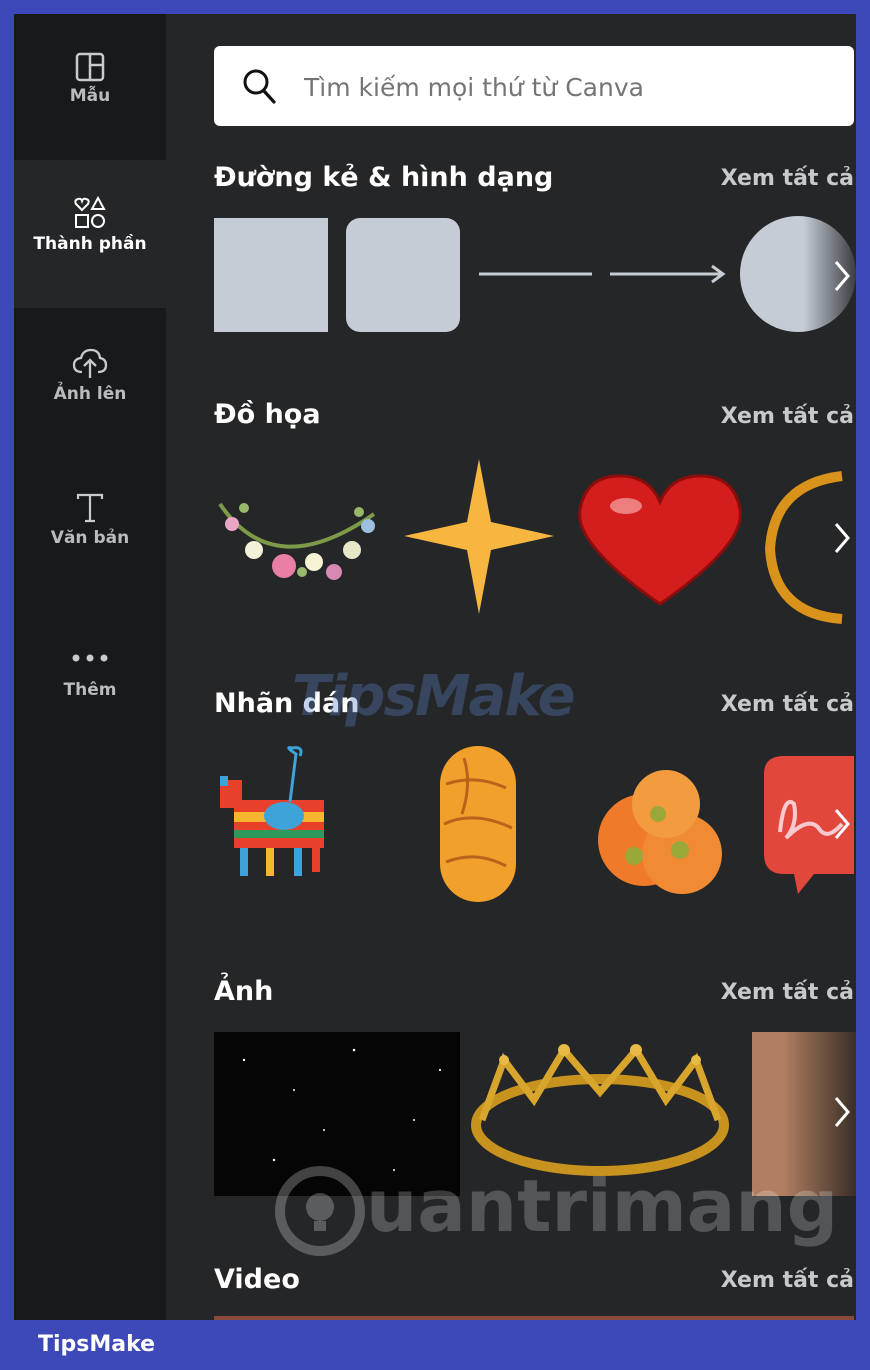  Describe the element at coordinates (90, 508) in the screenshot. I see `text-icon` at that location.